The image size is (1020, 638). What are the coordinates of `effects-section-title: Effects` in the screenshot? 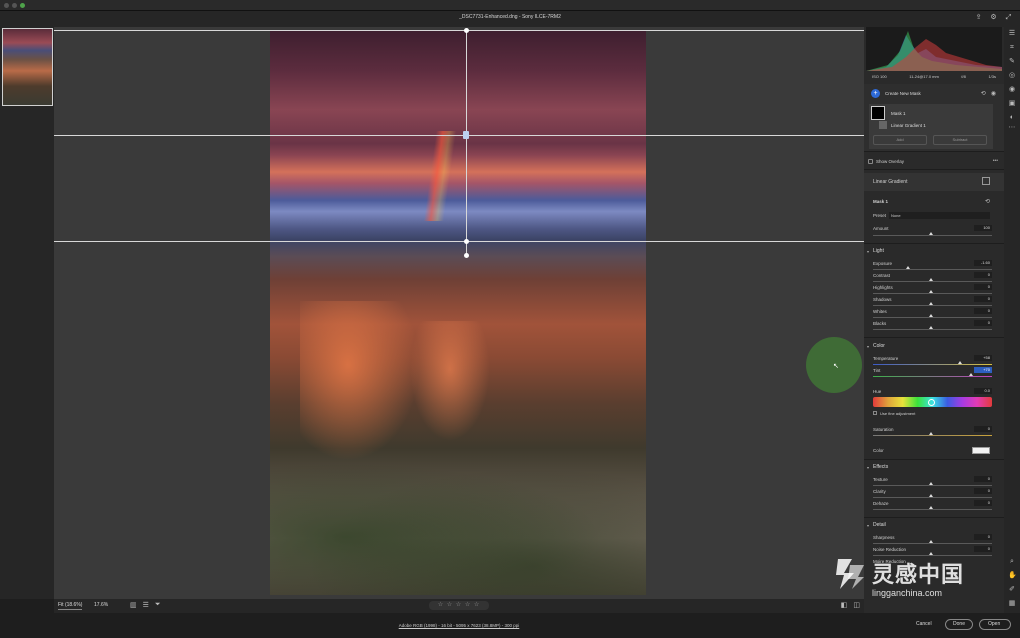 It's located at (880, 467).